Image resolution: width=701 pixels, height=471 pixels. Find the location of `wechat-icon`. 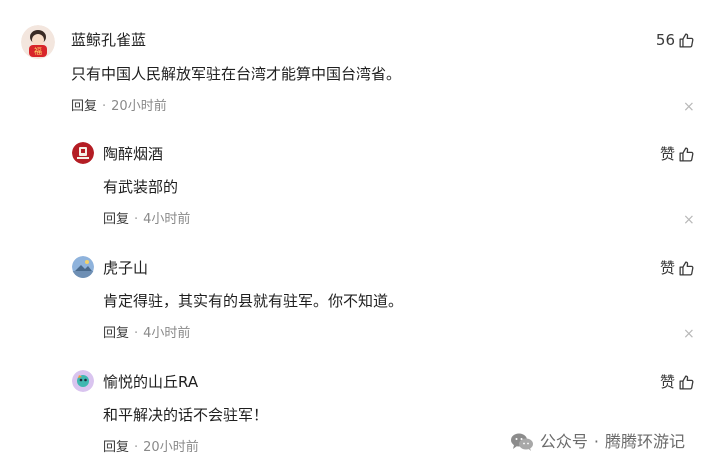

wechat-icon is located at coordinates (521, 442).